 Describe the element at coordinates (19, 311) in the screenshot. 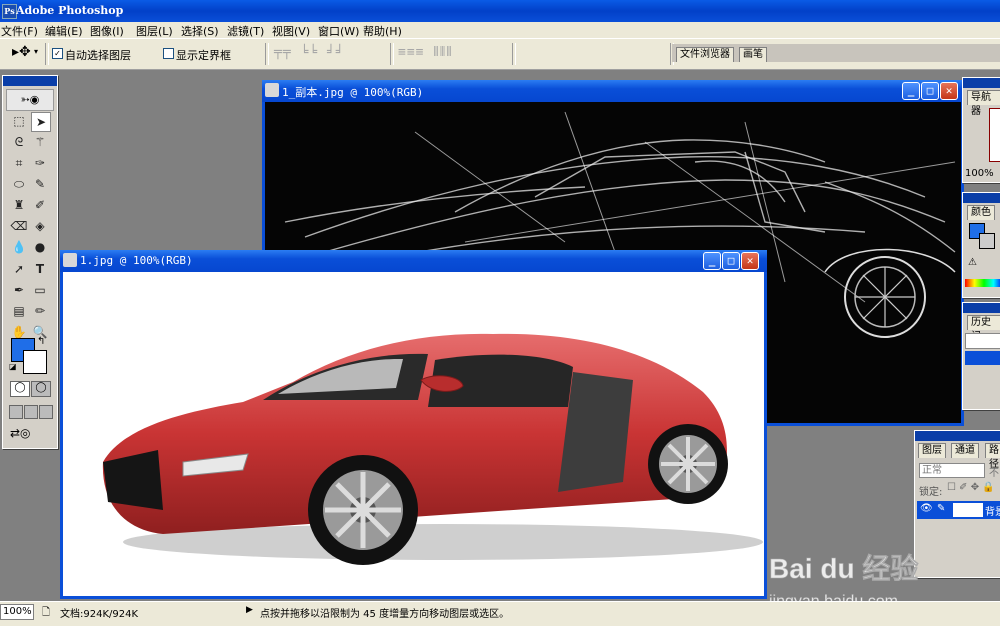

I see `notes-tool-icon: ▤` at that location.